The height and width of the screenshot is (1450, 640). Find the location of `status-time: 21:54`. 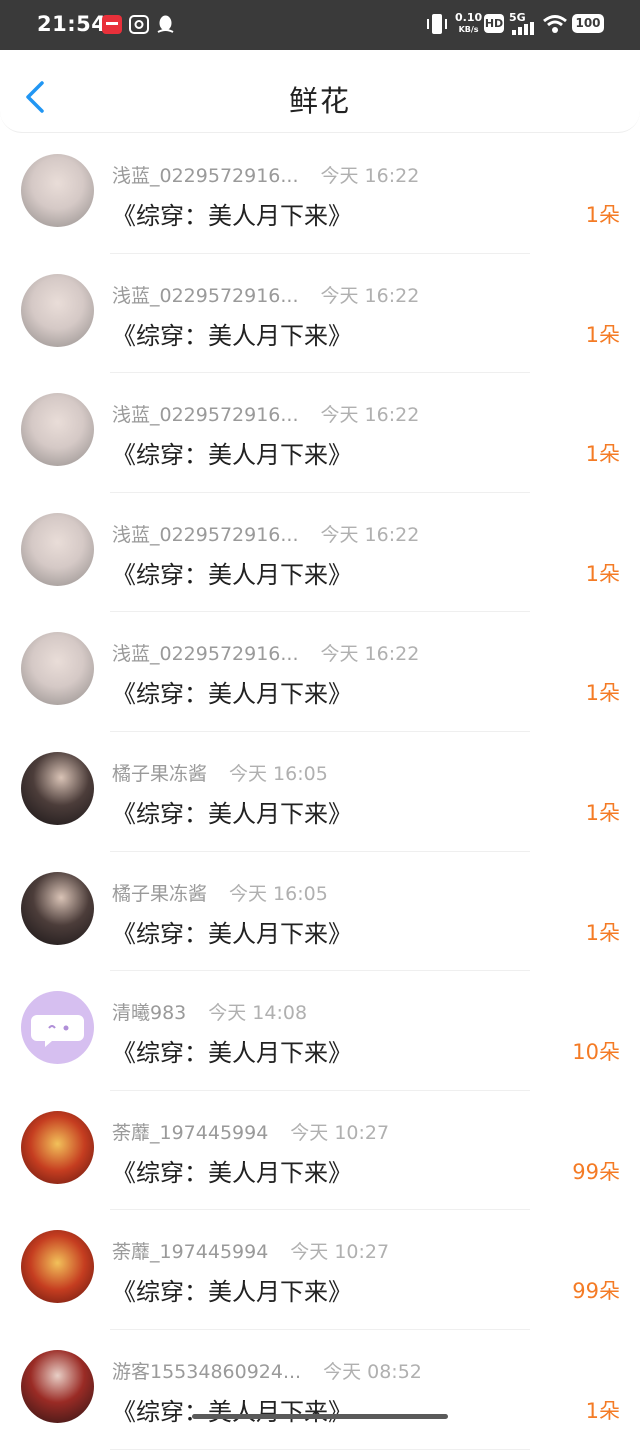

status-time: 21:54 is located at coordinates (72, 24).